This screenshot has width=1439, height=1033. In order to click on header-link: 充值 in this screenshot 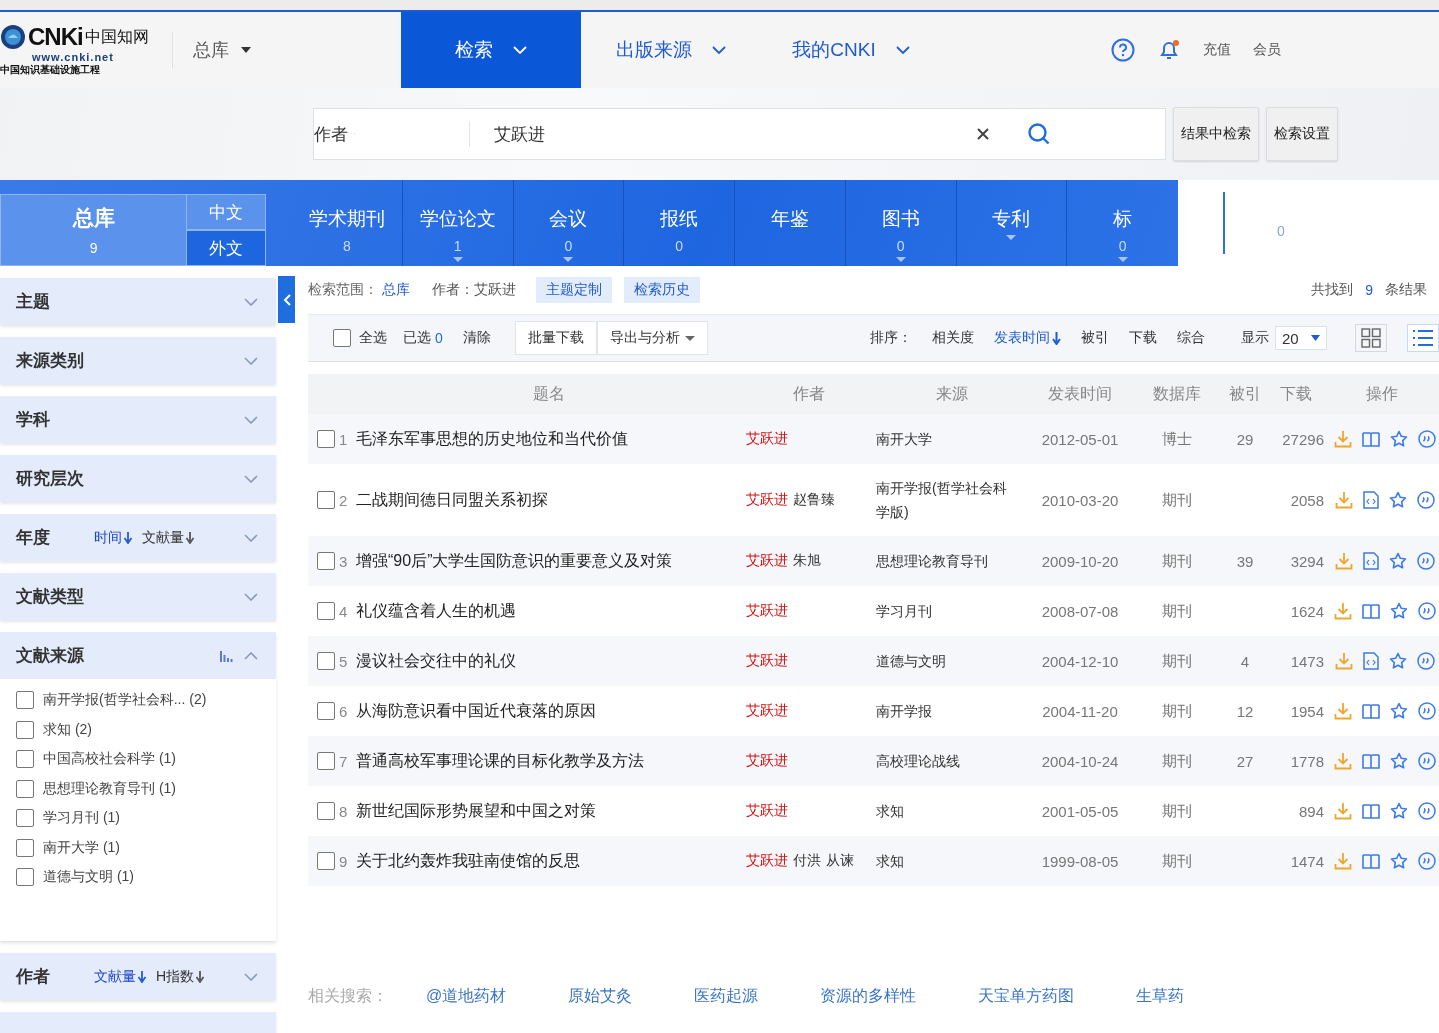, I will do `click(1217, 50)`.